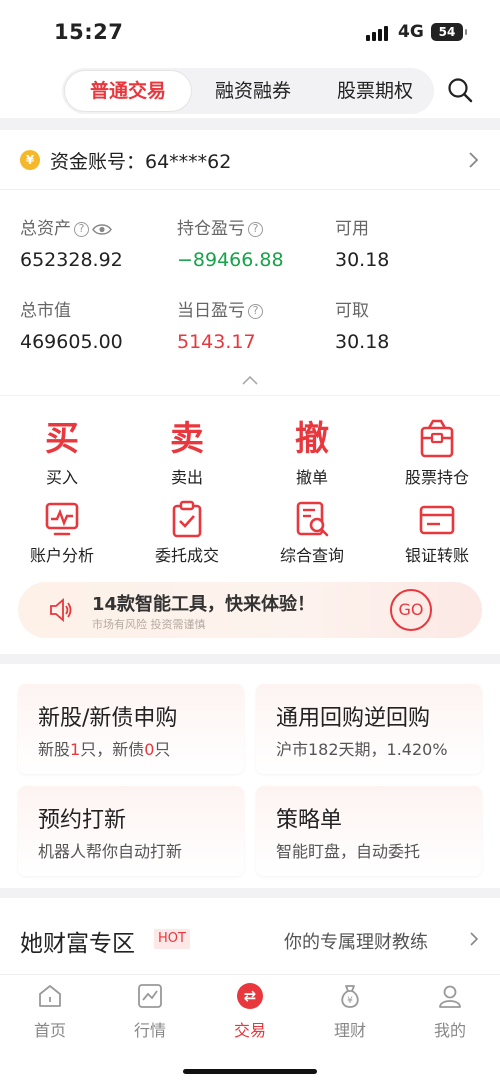 This screenshot has height=1083, width=500. Describe the element at coordinates (149, 624) in the screenshot. I see `promo-subtitle: 市场有风险 投资需谨慎` at that location.